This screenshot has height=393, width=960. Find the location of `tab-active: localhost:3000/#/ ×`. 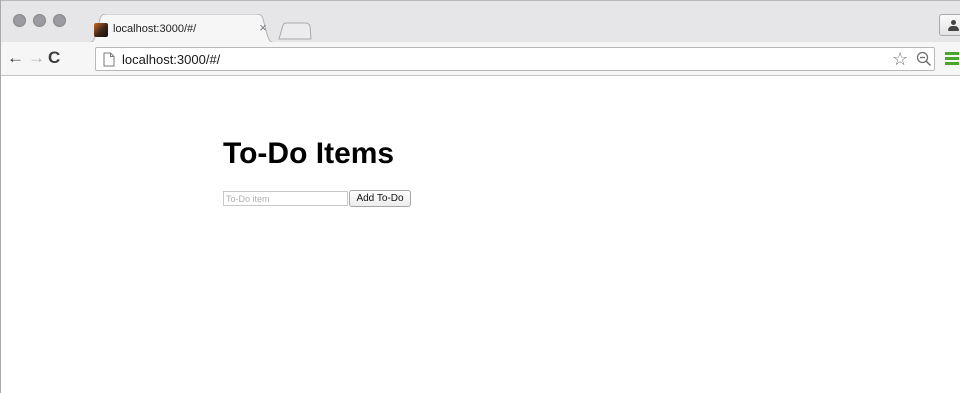

tab-active: localhost:3000/#/ × is located at coordinates (181, 28).